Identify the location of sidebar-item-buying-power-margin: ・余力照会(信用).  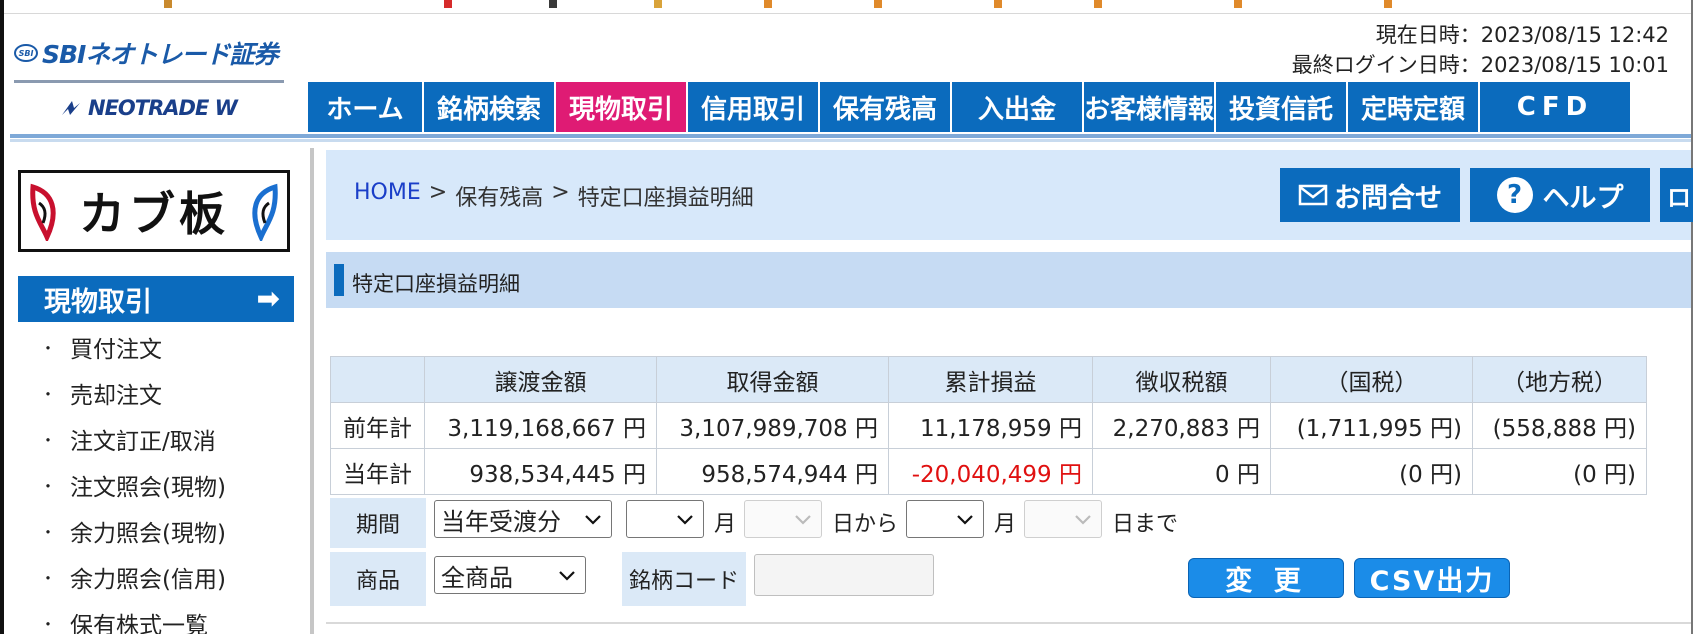
(133, 577).